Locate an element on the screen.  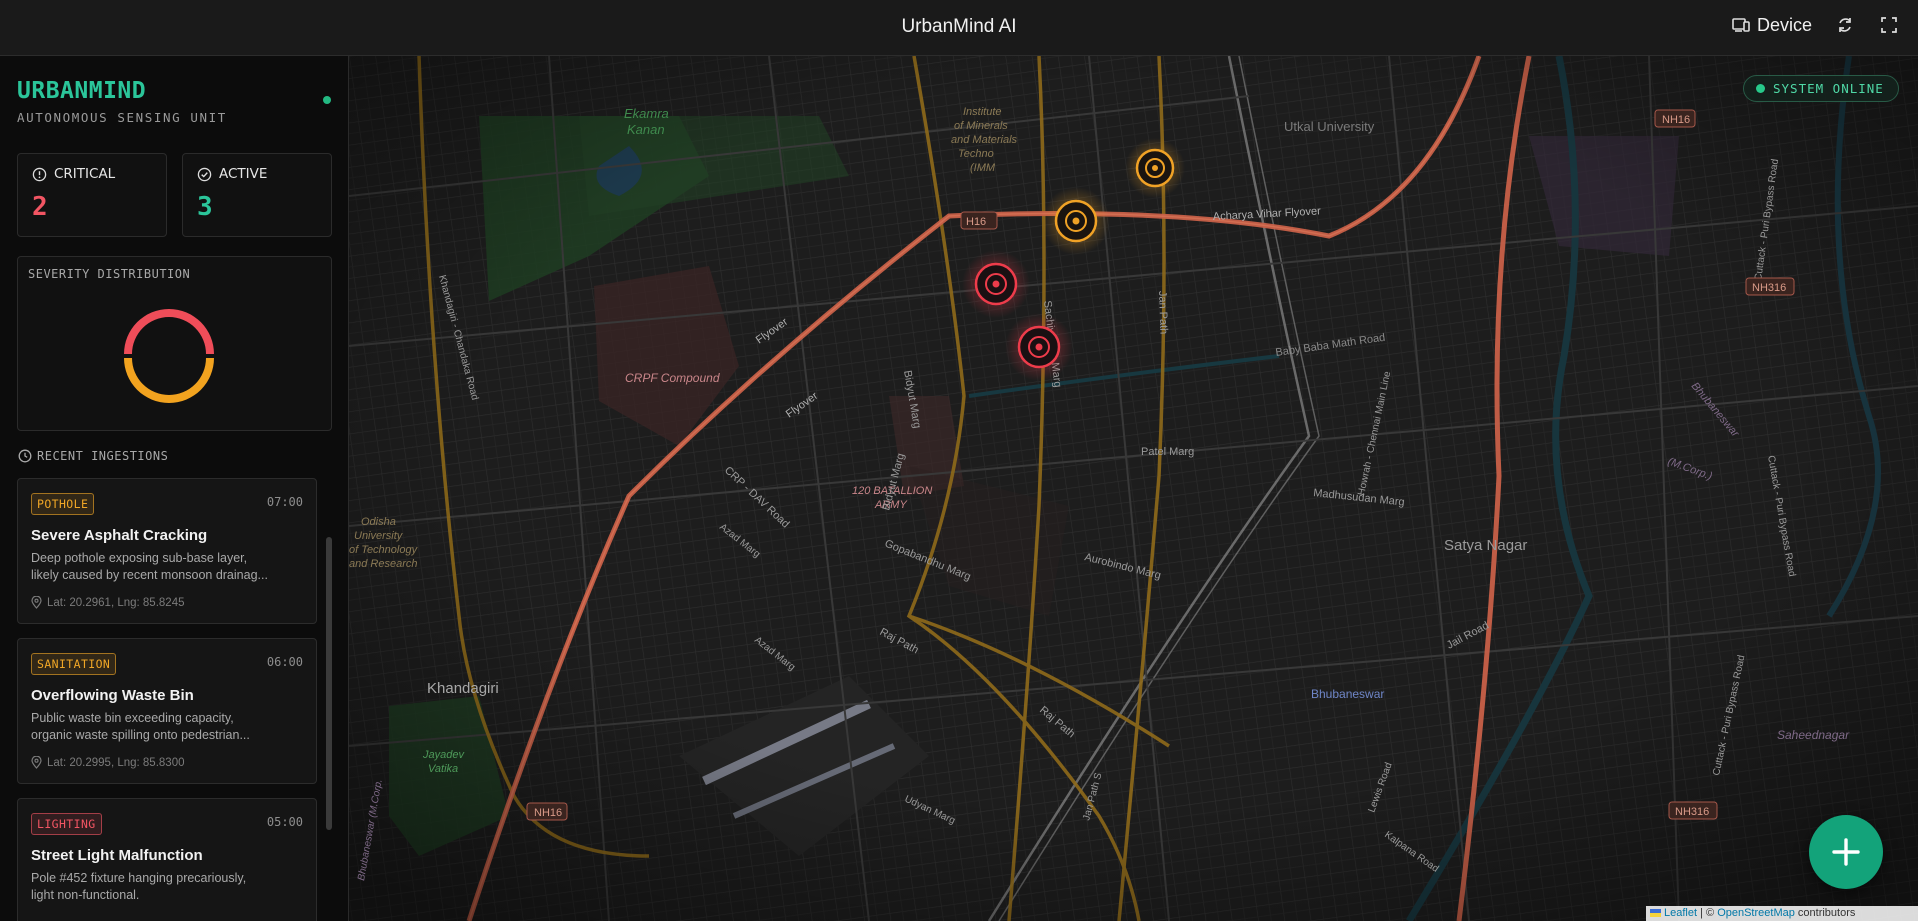
map-label: Saheednagar is located at coordinates (1813, 735).